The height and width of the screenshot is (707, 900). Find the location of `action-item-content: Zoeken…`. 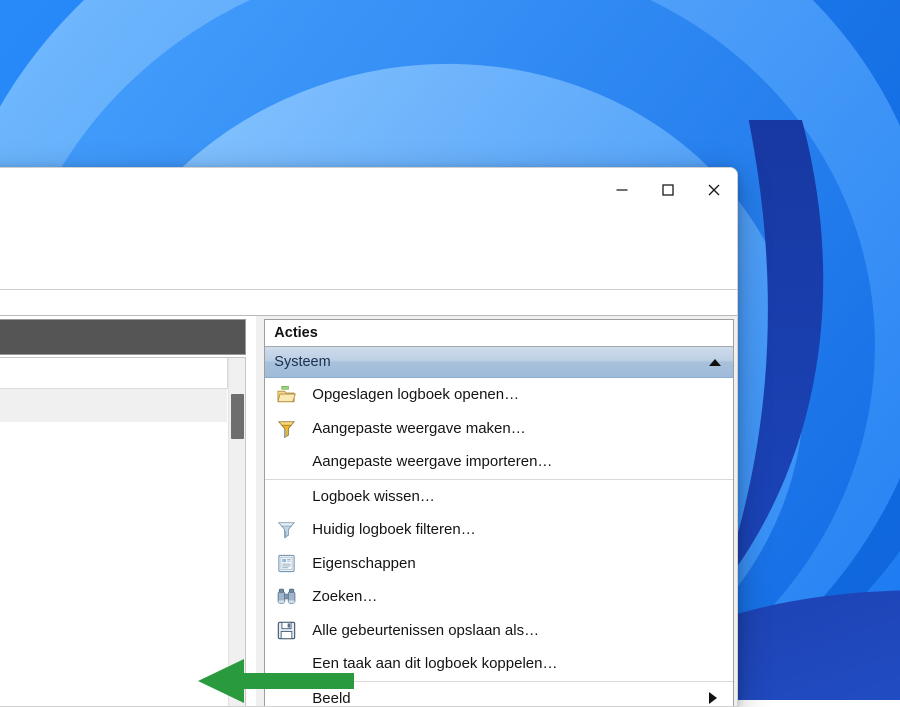

action-item-content: Zoeken… is located at coordinates (325, 597).